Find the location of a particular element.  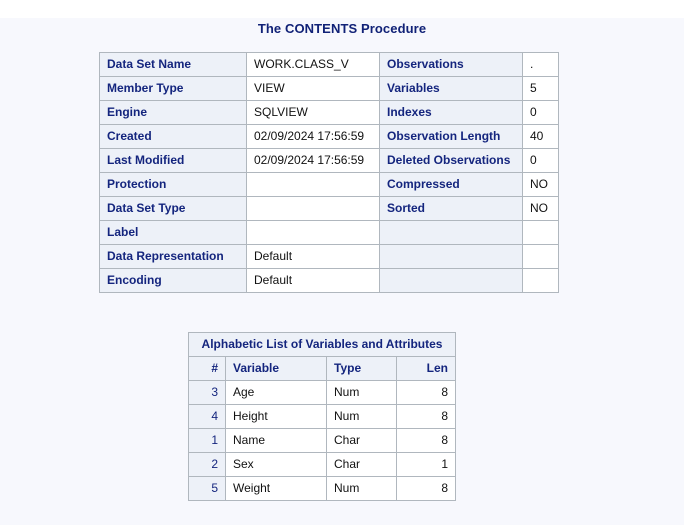

attr-label: Indexes is located at coordinates (451, 112).